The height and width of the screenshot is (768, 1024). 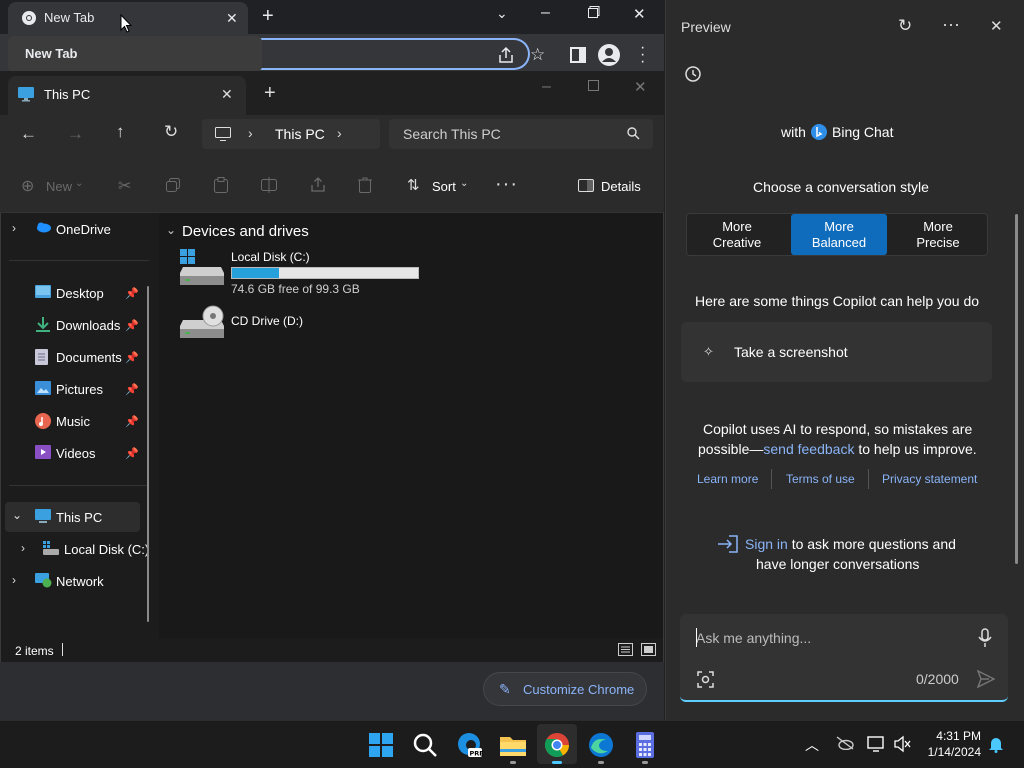 What do you see at coordinates (578, 55) in the screenshot?
I see `side-panel-icon` at bounding box center [578, 55].